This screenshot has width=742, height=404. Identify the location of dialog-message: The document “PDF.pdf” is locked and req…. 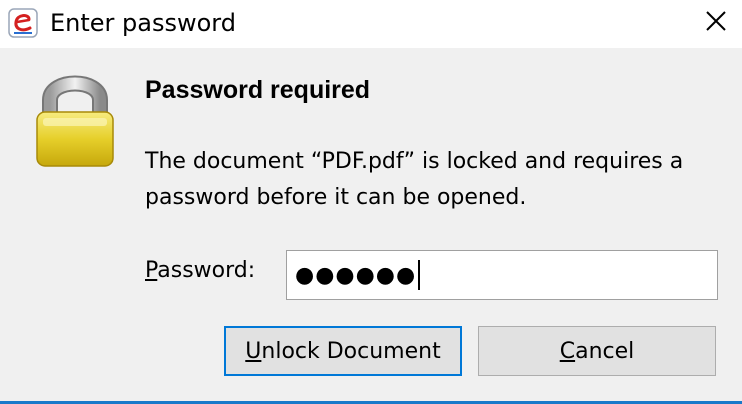
(414, 179).